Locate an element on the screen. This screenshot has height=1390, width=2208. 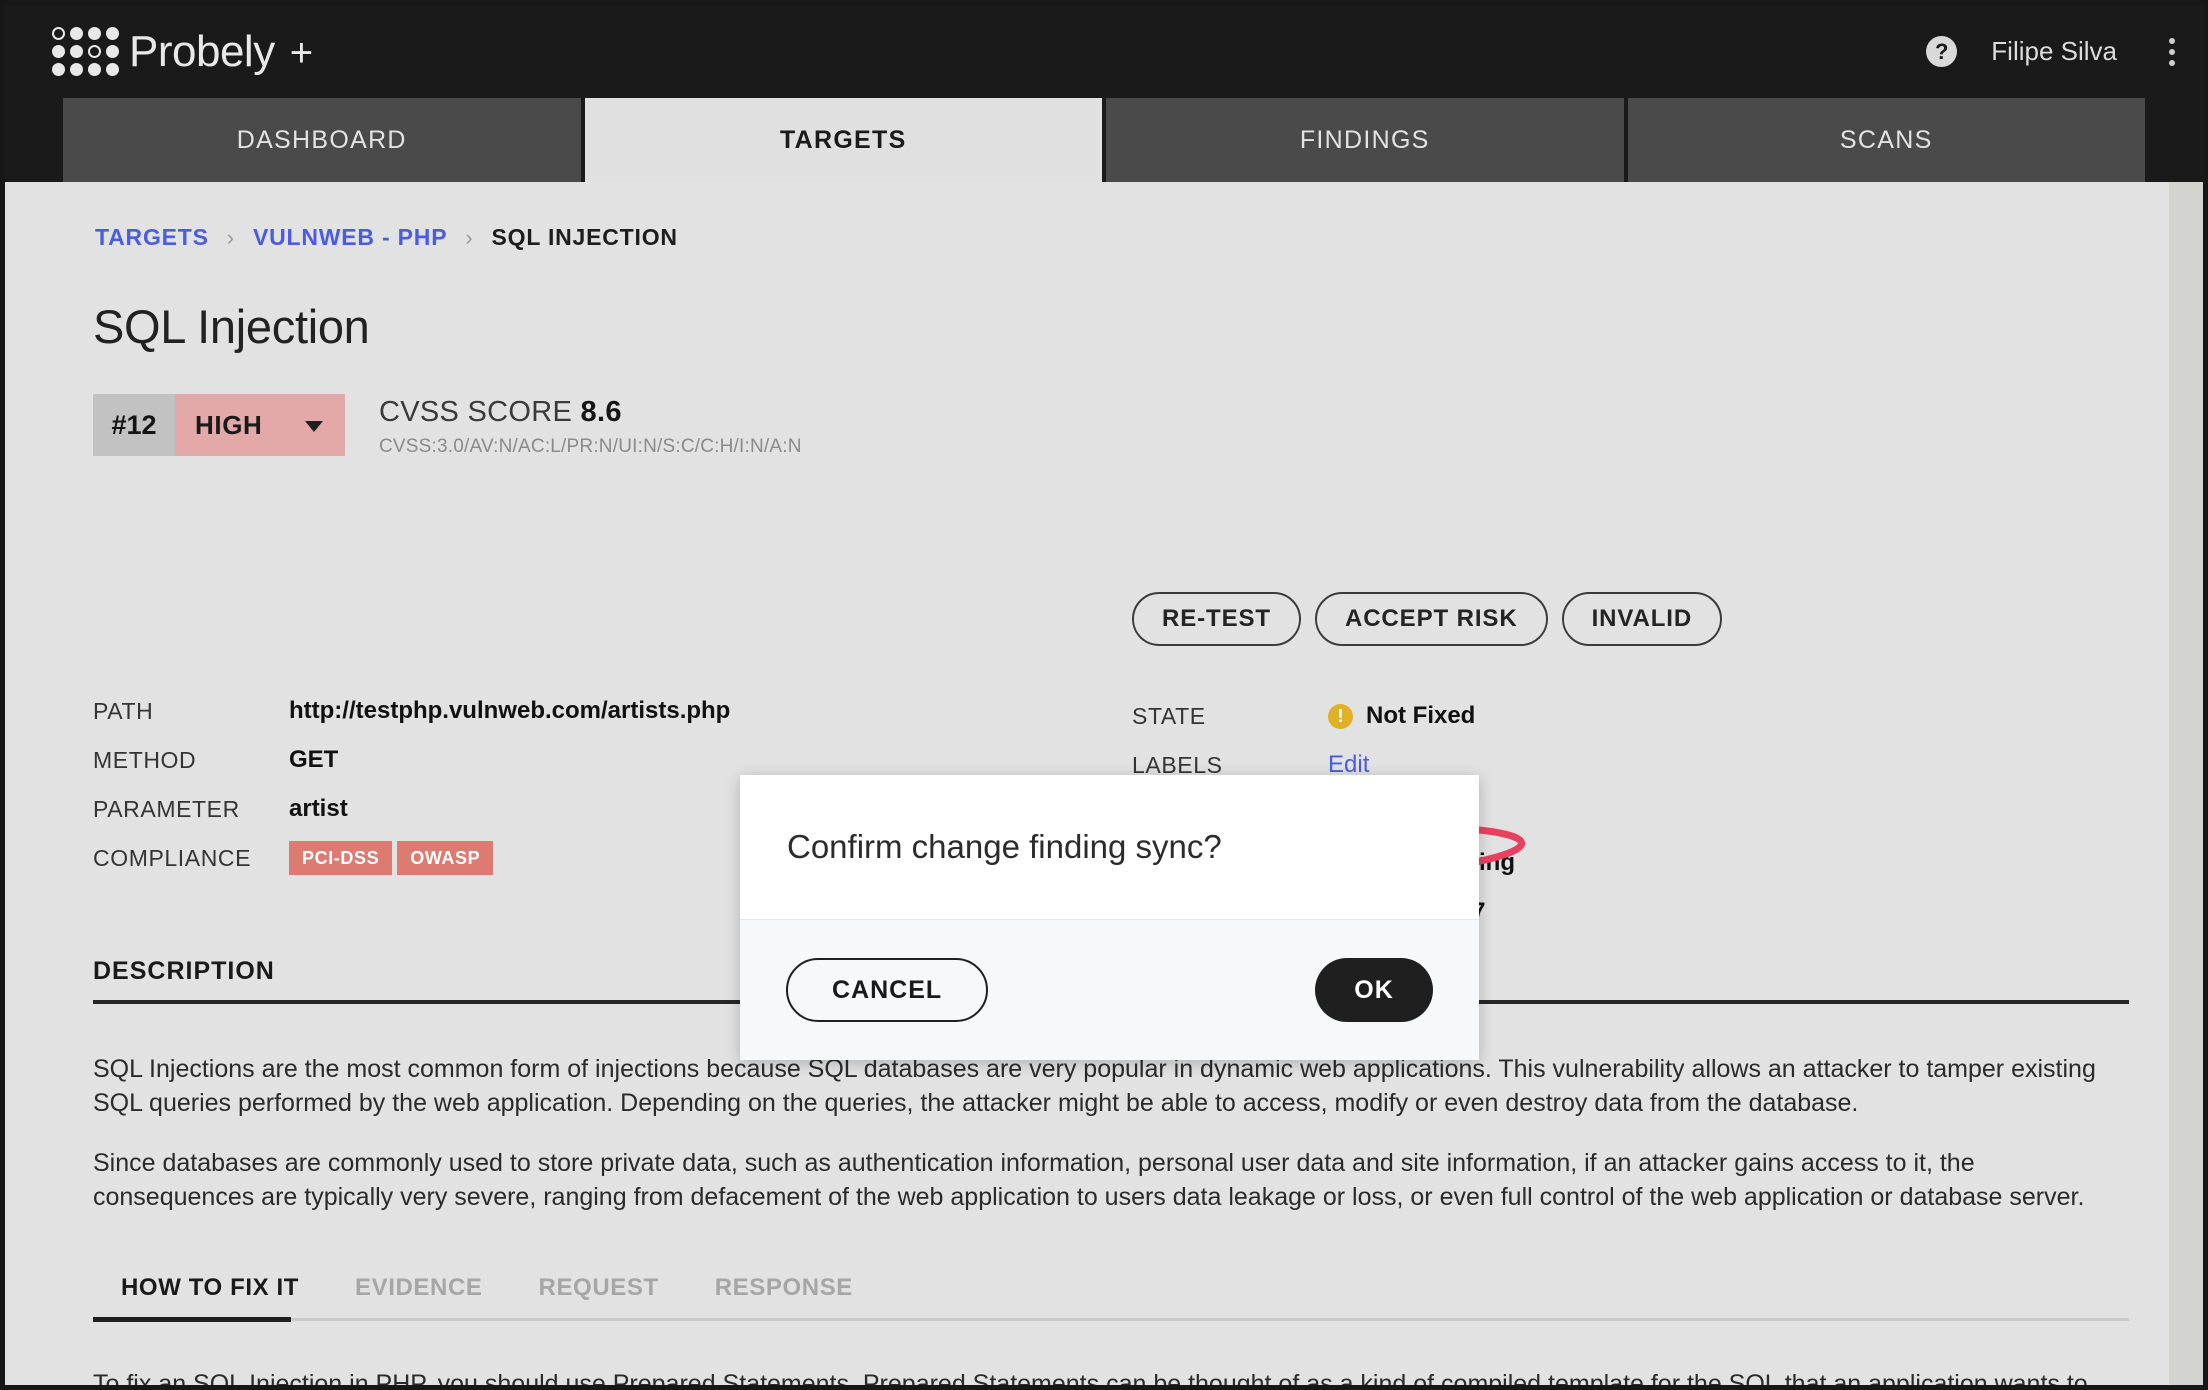
breadcrumb-item-vulnweb-php: VULNWEB - PHP is located at coordinates (350, 237).